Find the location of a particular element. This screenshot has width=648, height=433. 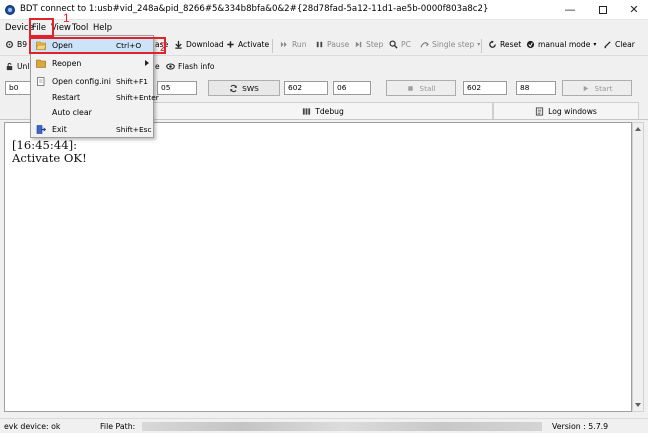

step-label: Step is located at coordinates (375, 44).